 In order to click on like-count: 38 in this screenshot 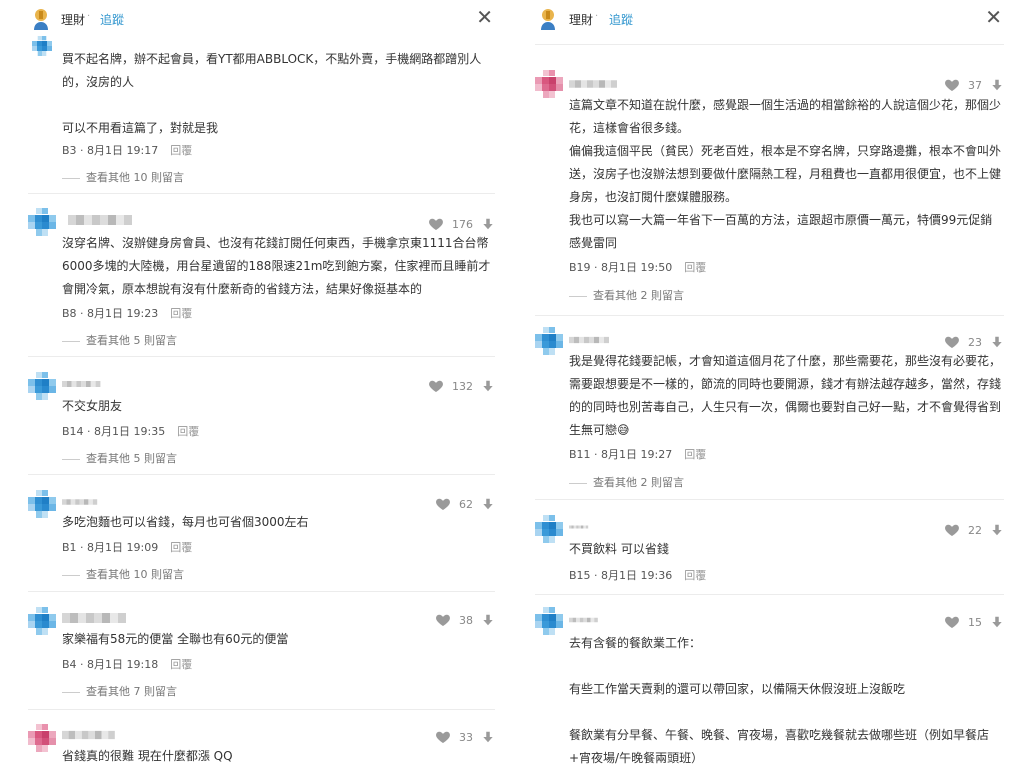, I will do `click(466, 620)`.